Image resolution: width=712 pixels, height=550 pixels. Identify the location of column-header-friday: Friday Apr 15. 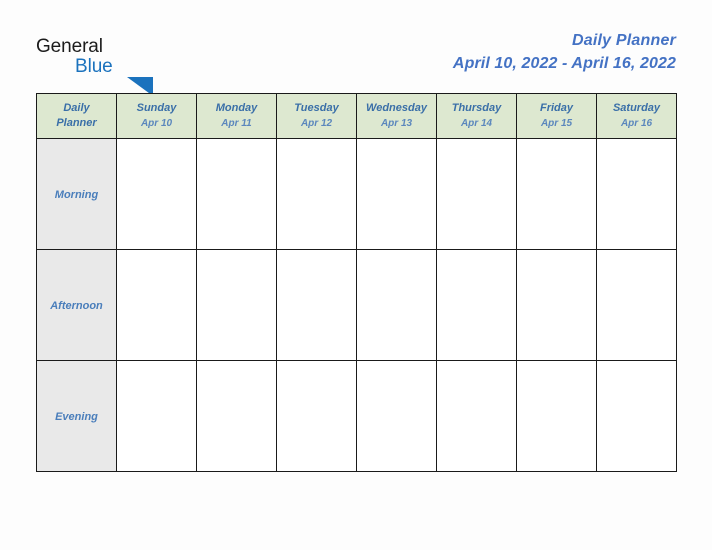
(556, 116).